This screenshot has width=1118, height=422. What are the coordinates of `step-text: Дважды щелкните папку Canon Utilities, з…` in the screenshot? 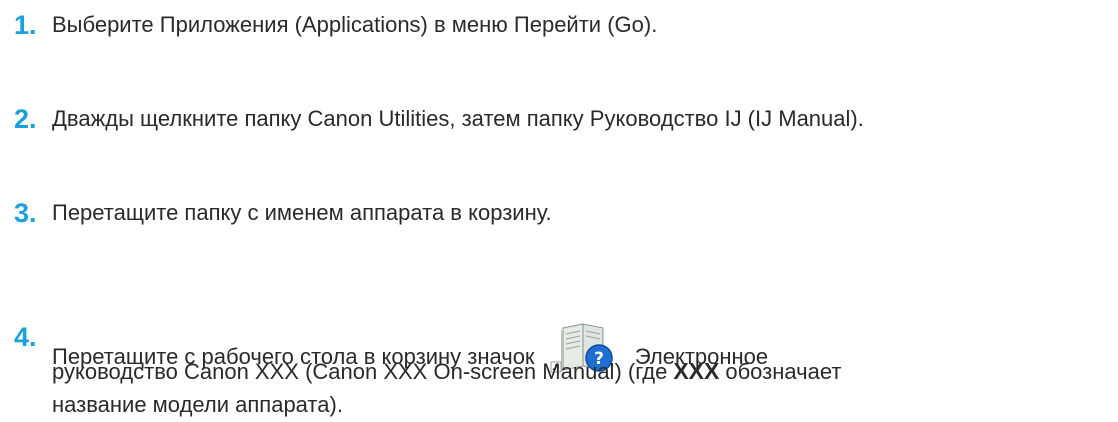 It's located at (458, 118).